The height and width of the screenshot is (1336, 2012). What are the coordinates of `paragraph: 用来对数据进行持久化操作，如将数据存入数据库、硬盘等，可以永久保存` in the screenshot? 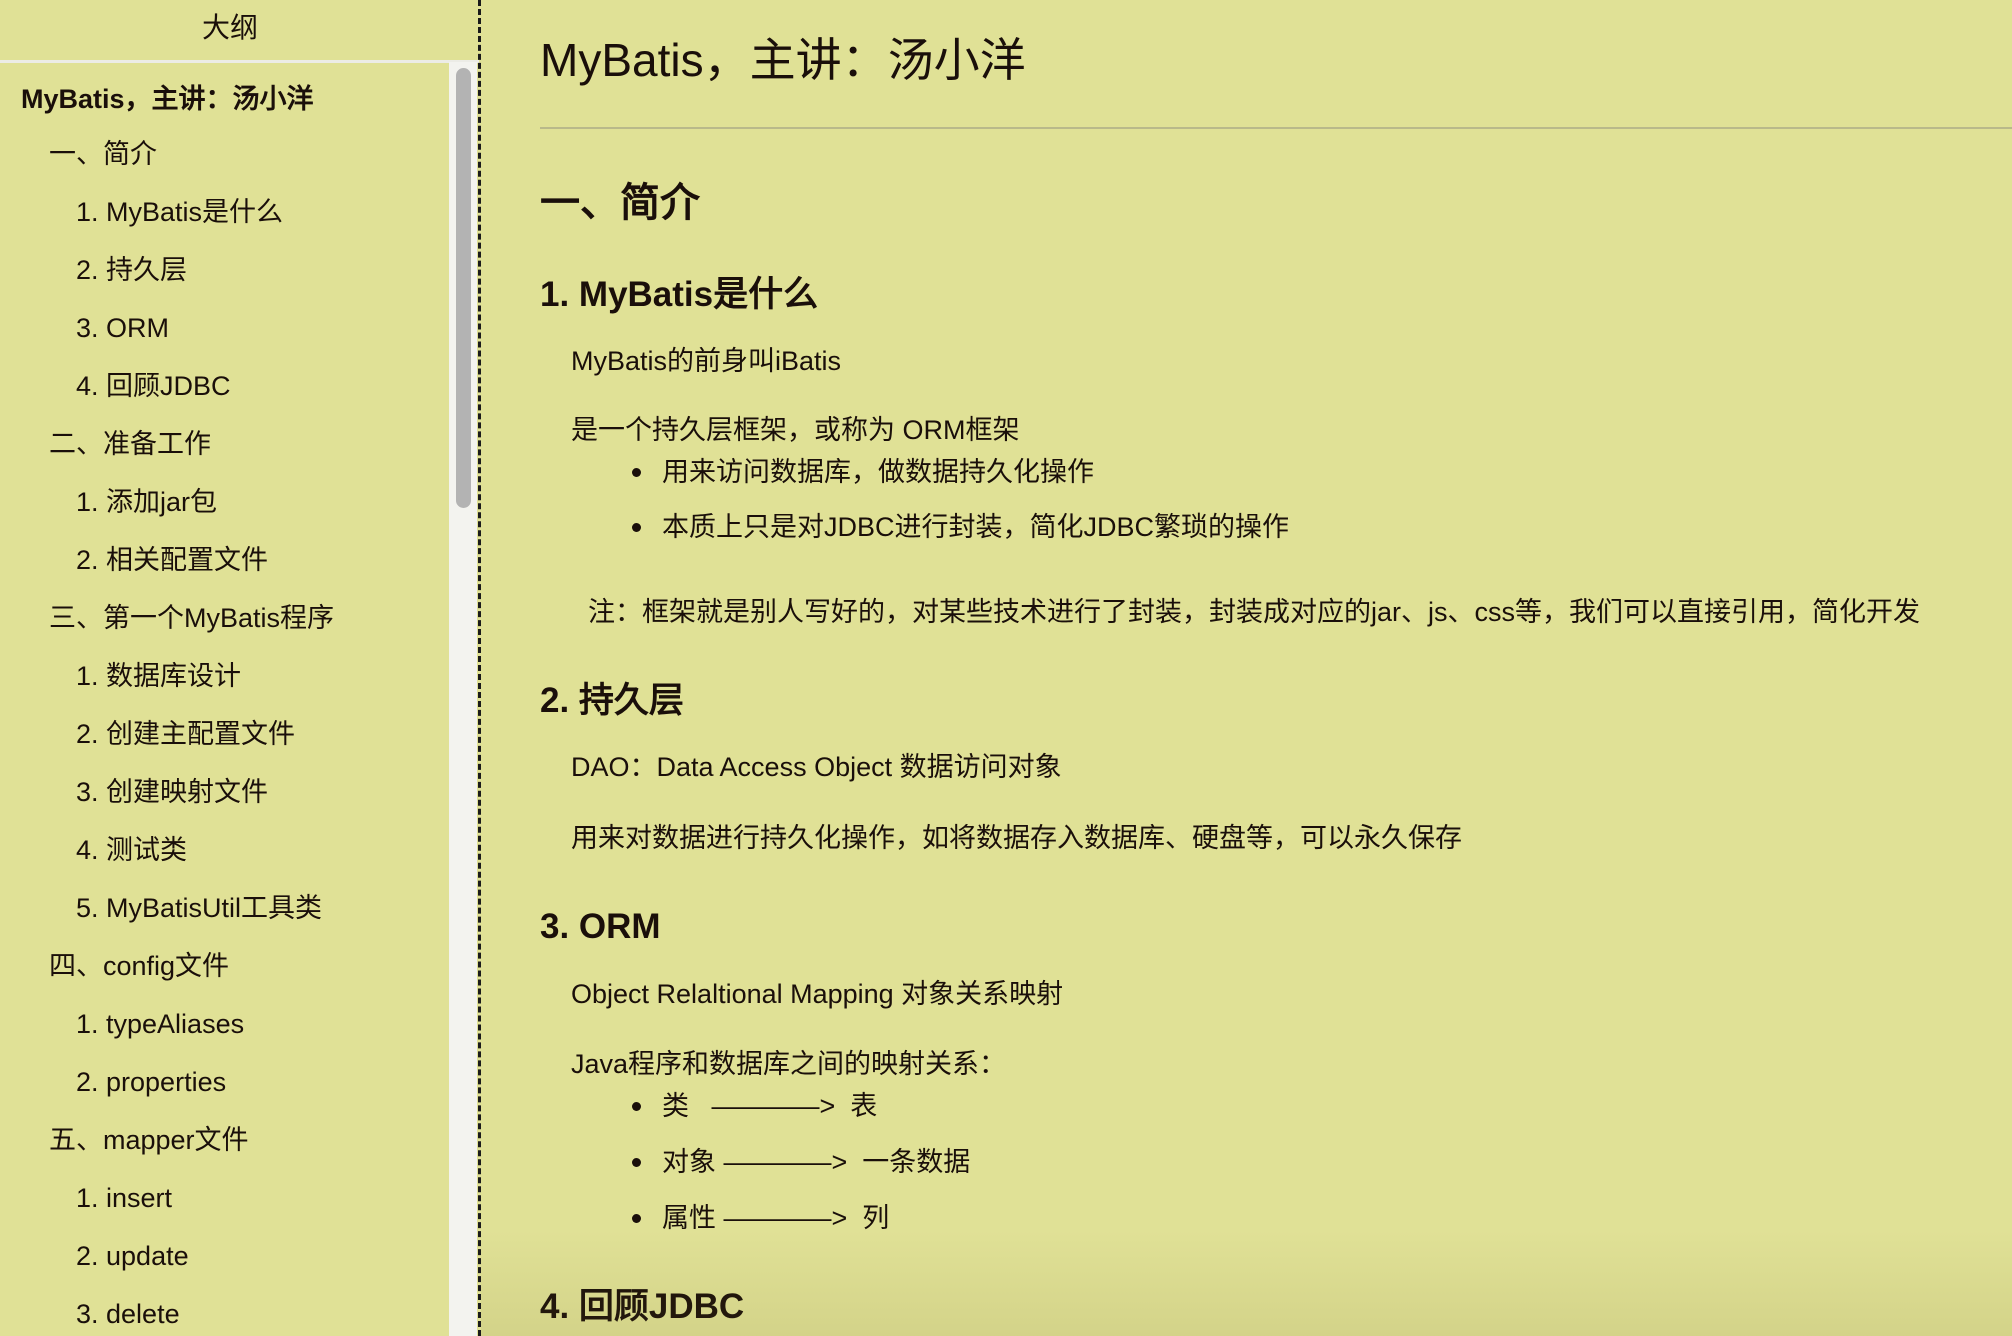 It's located at (1016, 838).